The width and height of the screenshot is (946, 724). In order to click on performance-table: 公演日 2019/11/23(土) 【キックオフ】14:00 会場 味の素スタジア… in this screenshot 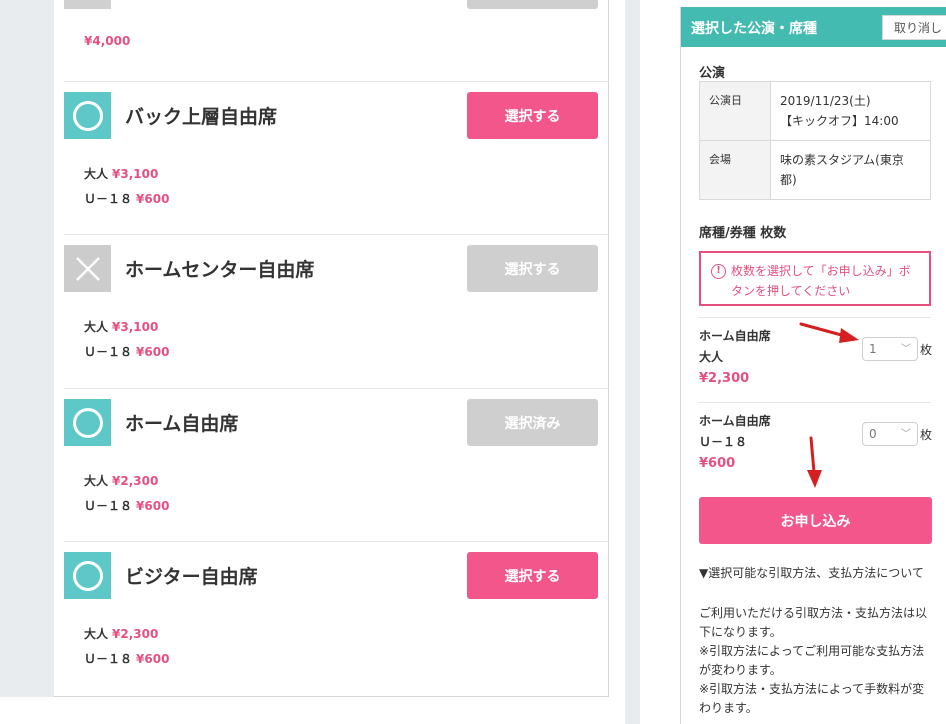, I will do `click(815, 140)`.